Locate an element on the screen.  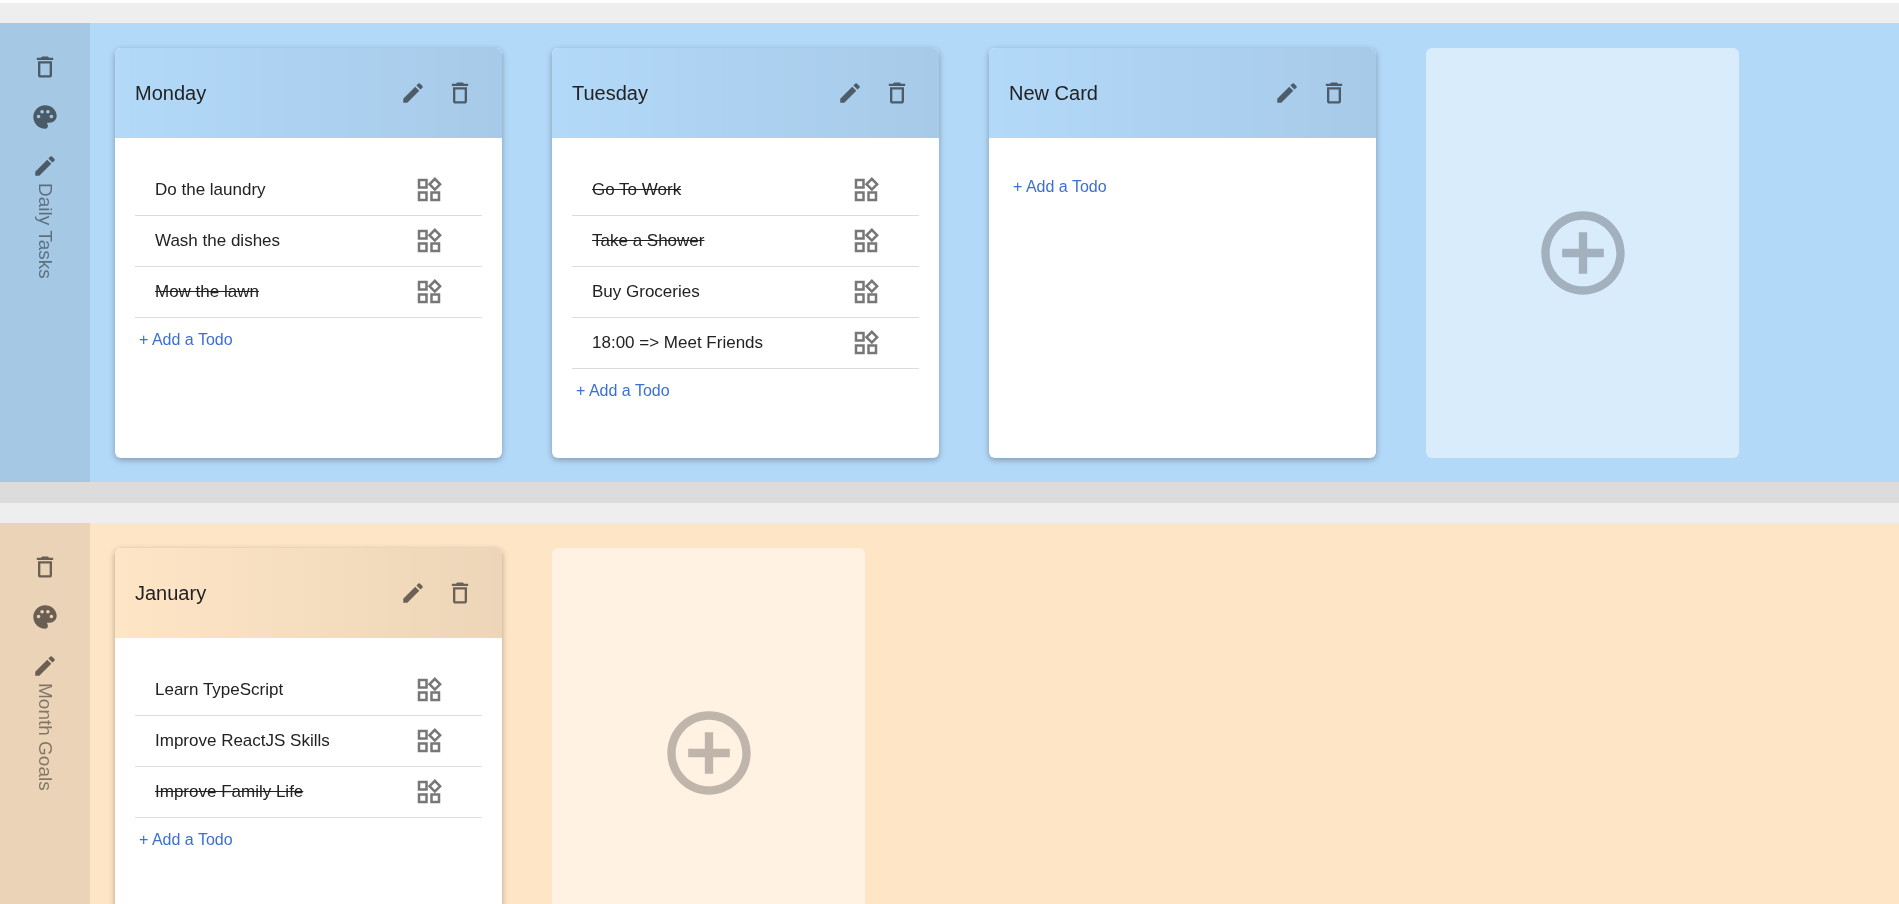
todo-text: Take a Shower is located at coordinates (721, 241).